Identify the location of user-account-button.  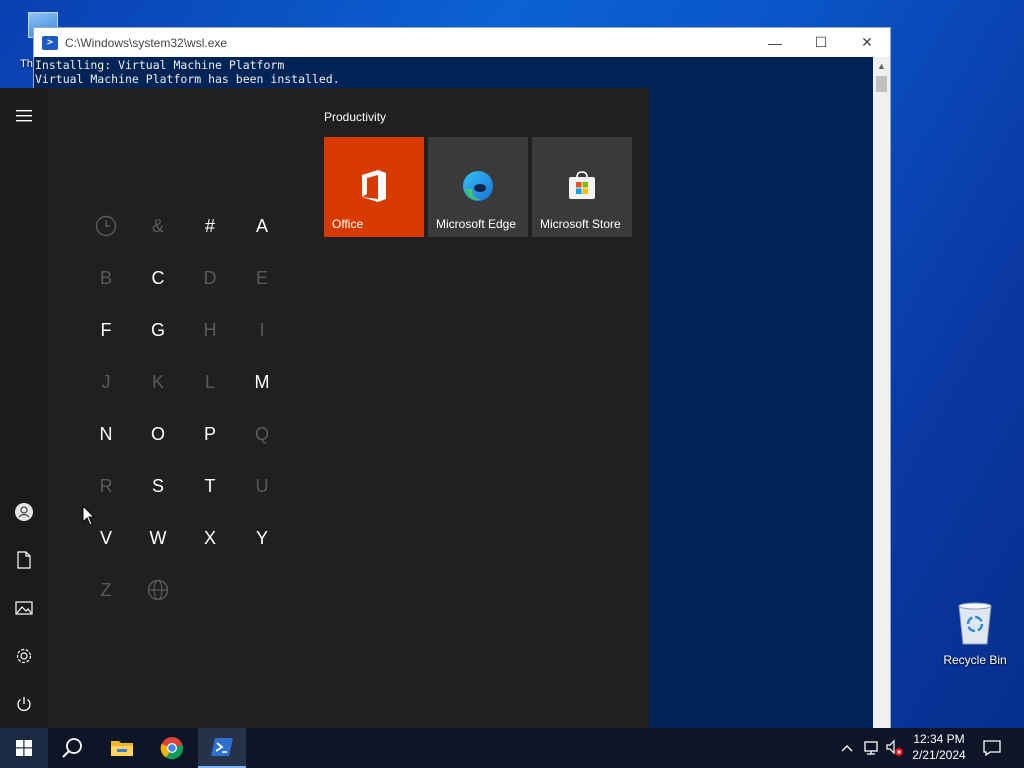
(24, 512).